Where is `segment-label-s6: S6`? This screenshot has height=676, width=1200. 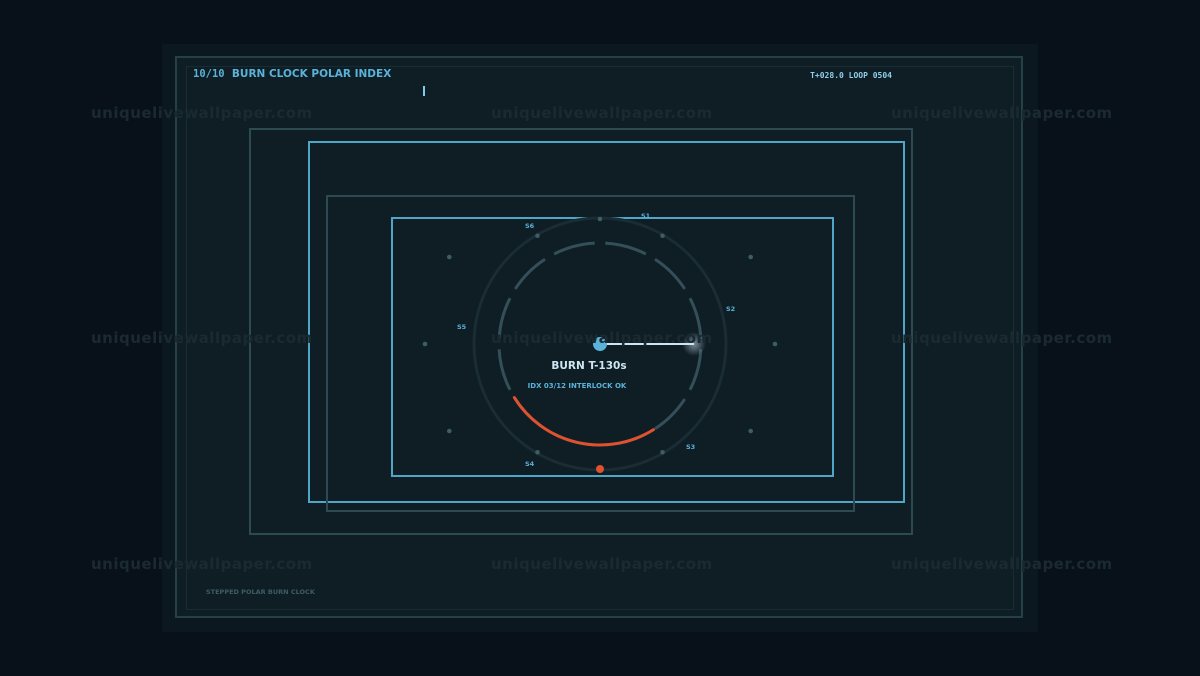
segment-label-s6: S6 is located at coordinates (530, 226).